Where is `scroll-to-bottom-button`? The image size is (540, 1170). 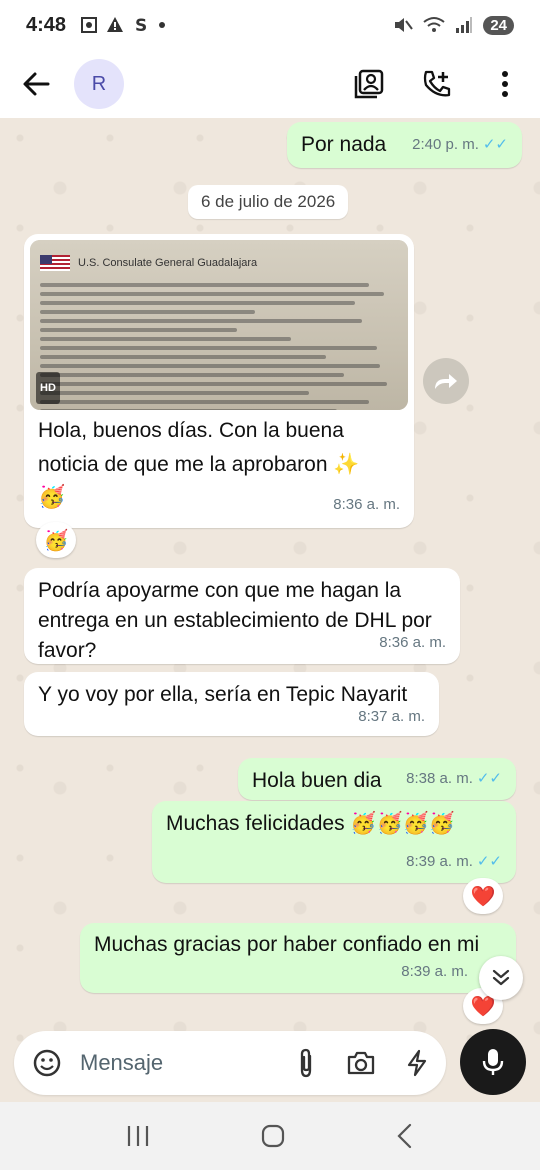 scroll-to-bottom-button is located at coordinates (501, 978).